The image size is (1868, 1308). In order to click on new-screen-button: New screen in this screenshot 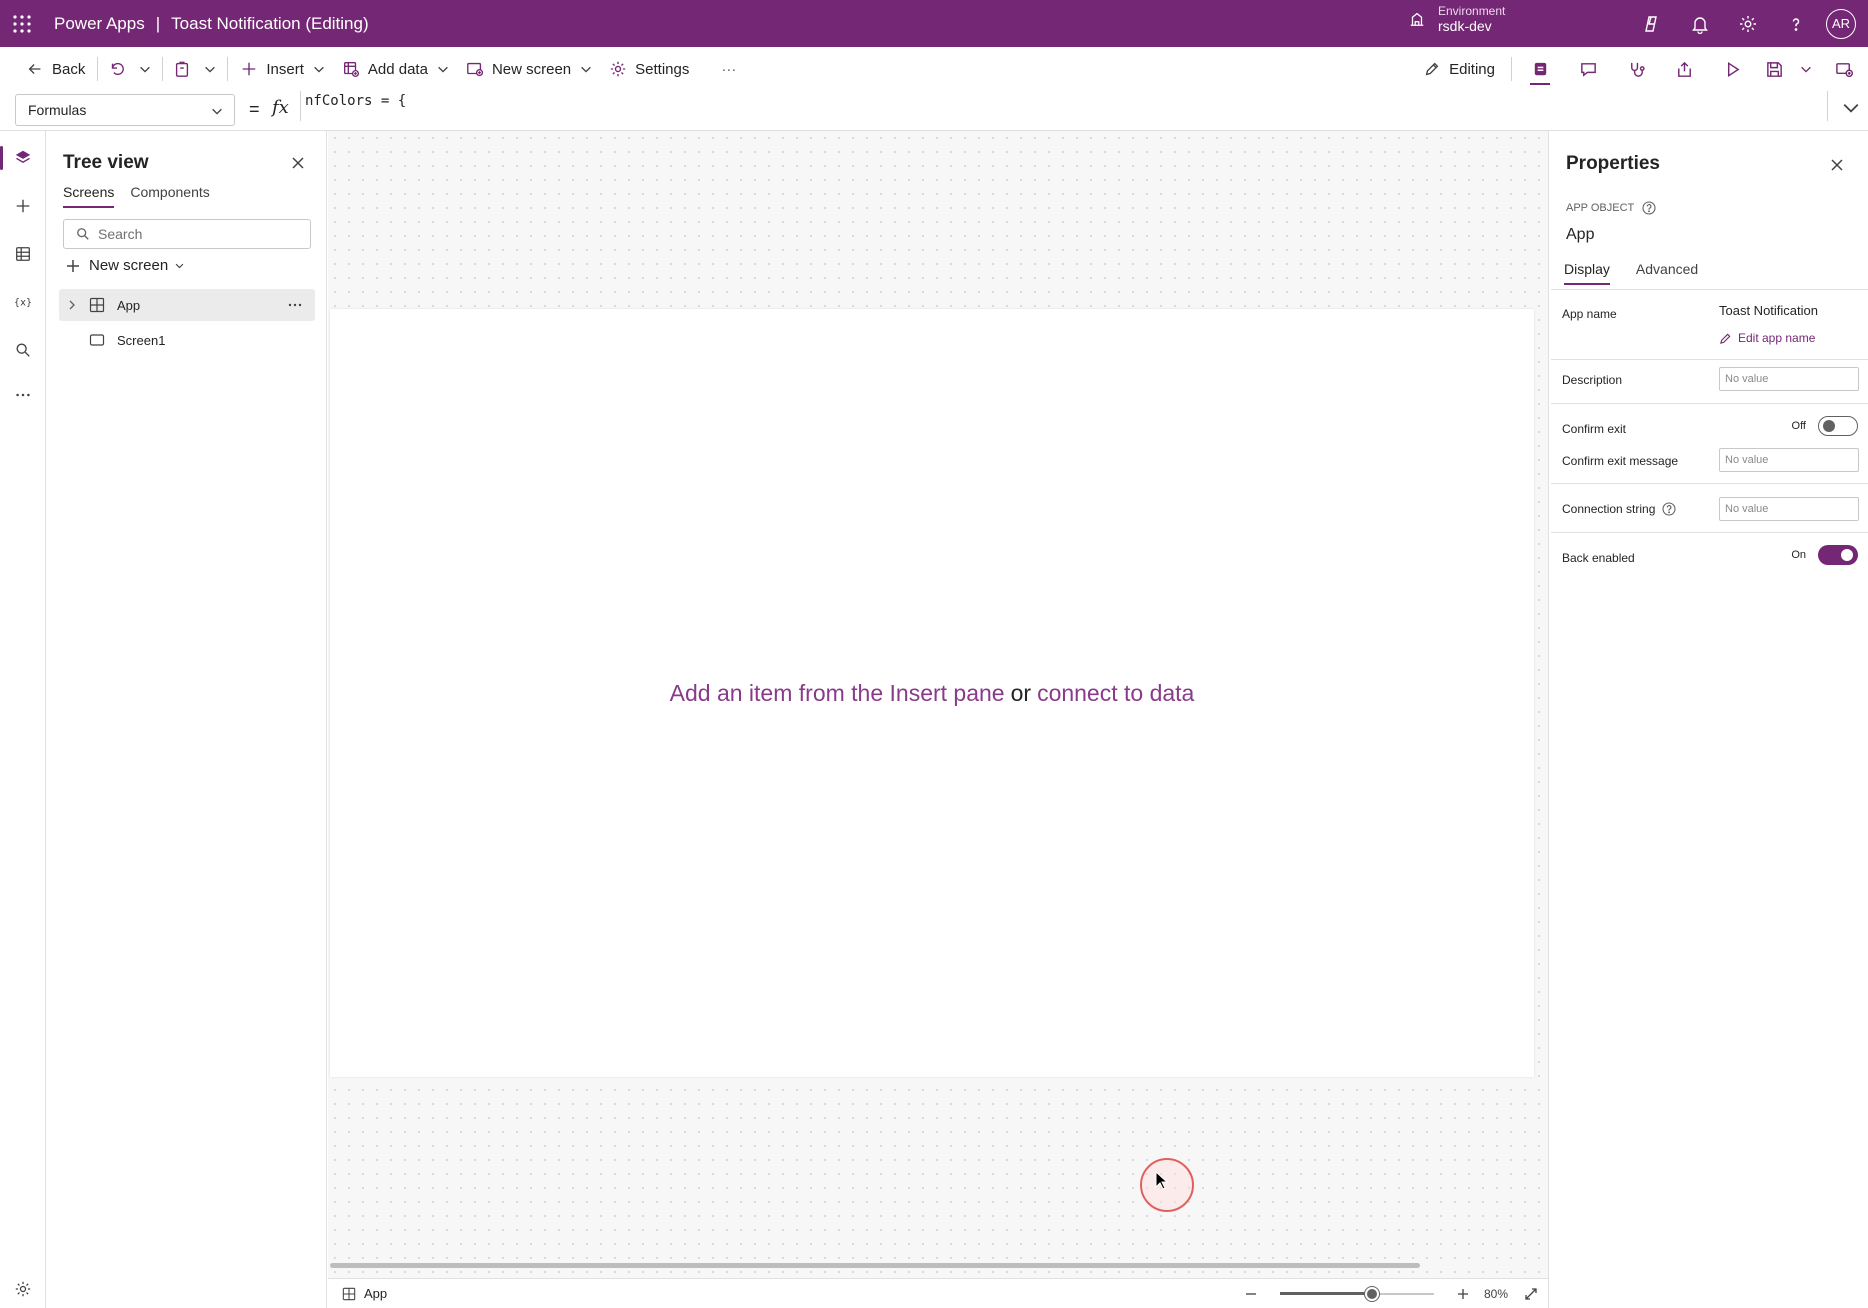, I will do `click(529, 69)`.